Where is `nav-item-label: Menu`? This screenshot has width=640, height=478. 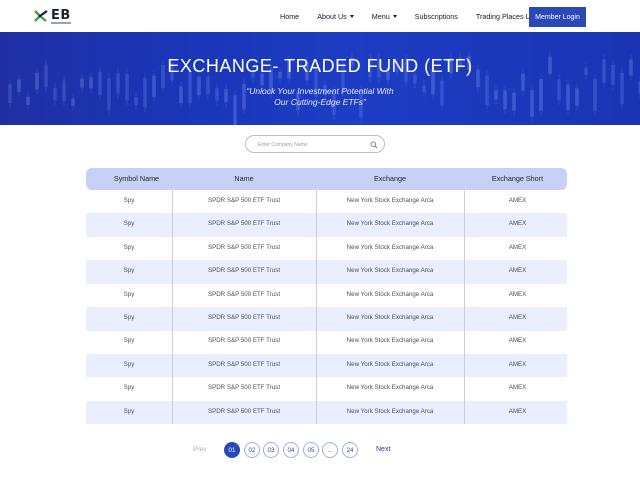 nav-item-label: Menu is located at coordinates (380, 16).